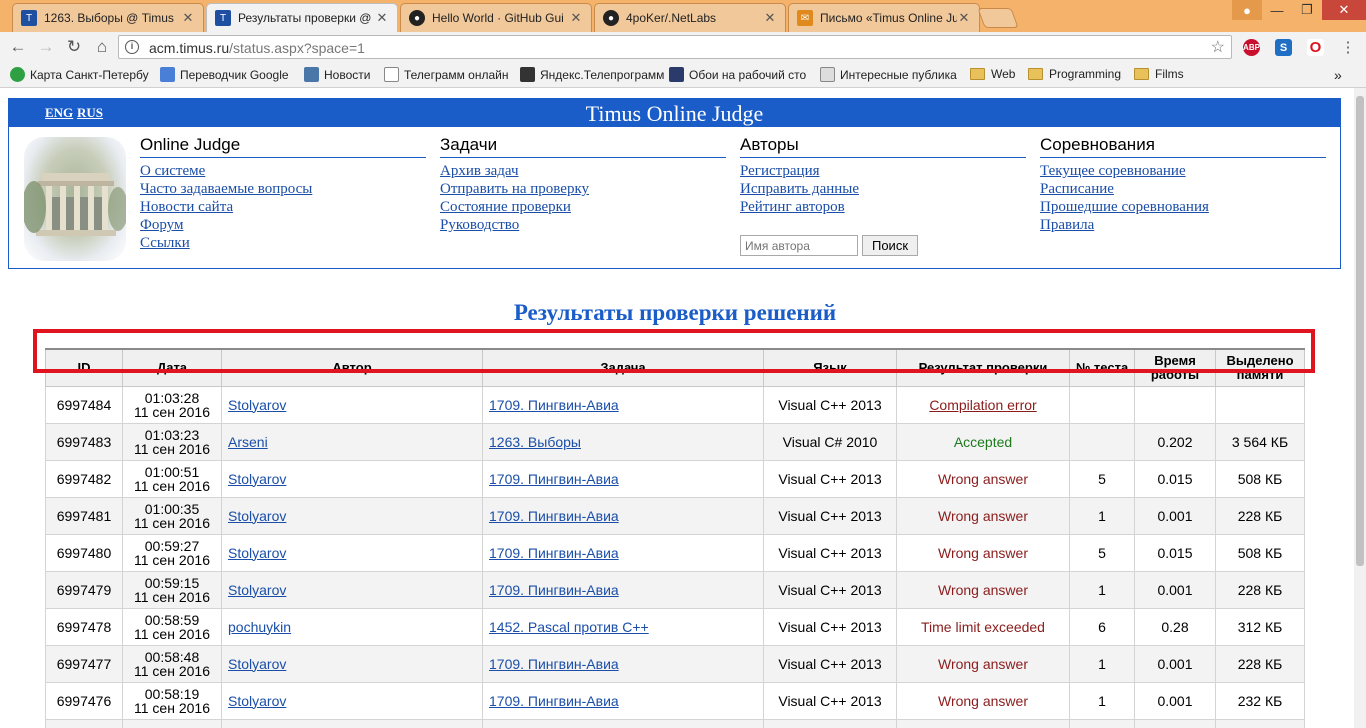  What do you see at coordinates (46, 47) in the screenshot?
I see `forward-icon: →` at bounding box center [46, 47].